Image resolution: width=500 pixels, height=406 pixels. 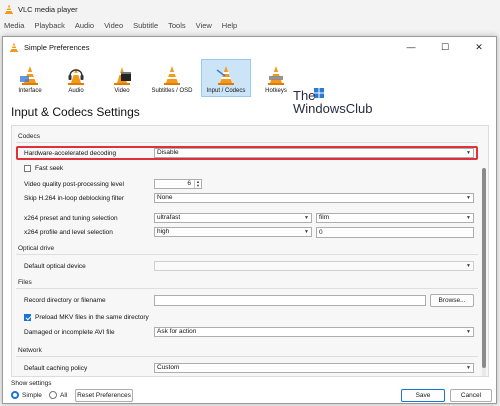 What do you see at coordinates (71, 218) in the screenshot?
I see `x264-preset-label: x264 preset and tuning selection` at bounding box center [71, 218].